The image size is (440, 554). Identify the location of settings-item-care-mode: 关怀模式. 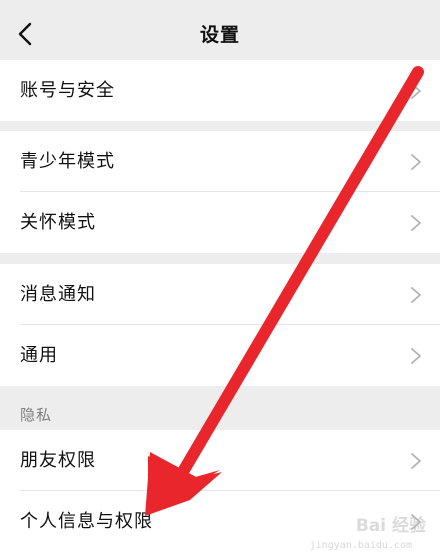
(220, 222).